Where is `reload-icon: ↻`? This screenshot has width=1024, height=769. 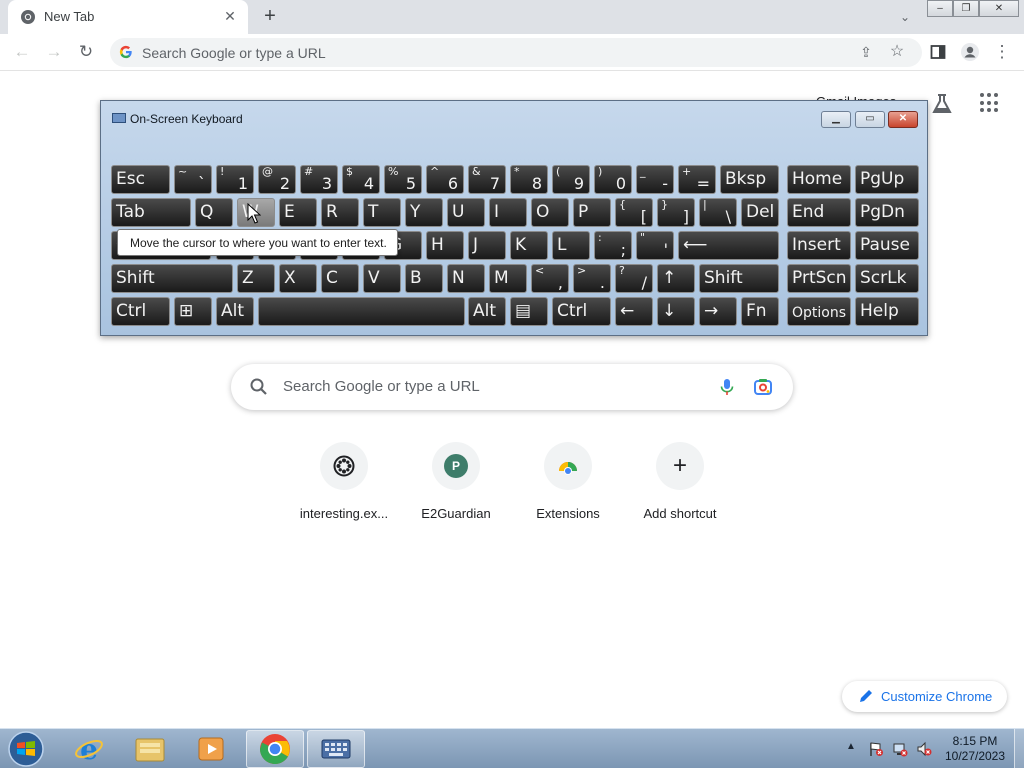 reload-icon: ↻ is located at coordinates (86, 52).